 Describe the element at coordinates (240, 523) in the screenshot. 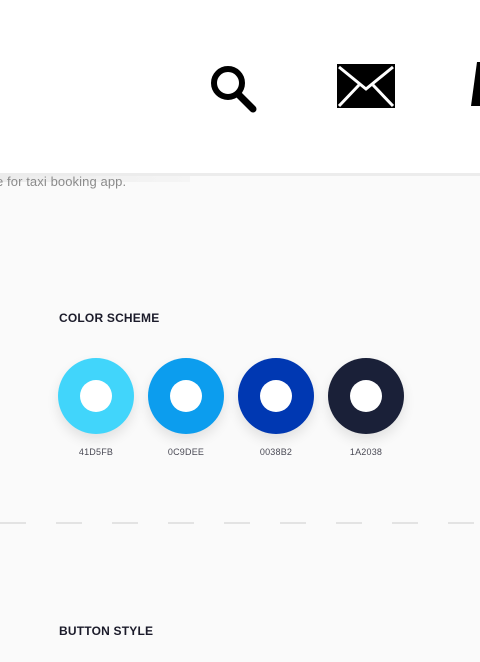

I see `section-divider` at that location.